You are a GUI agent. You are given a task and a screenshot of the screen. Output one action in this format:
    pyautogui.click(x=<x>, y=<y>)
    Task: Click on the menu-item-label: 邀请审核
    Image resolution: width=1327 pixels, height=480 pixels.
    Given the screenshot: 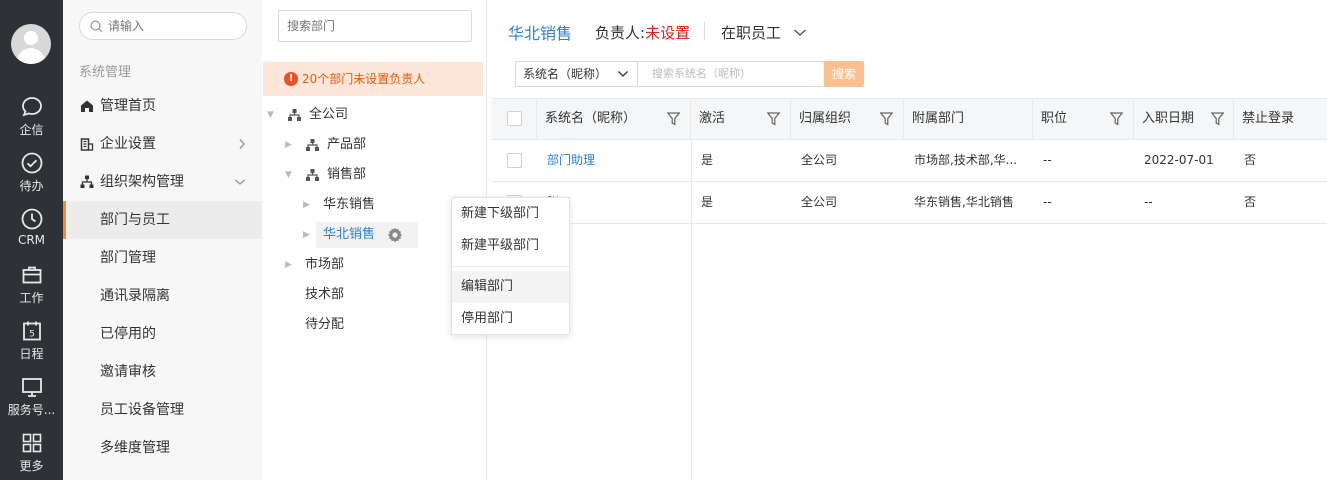 What is the action you would take?
    pyautogui.click(x=128, y=372)
    